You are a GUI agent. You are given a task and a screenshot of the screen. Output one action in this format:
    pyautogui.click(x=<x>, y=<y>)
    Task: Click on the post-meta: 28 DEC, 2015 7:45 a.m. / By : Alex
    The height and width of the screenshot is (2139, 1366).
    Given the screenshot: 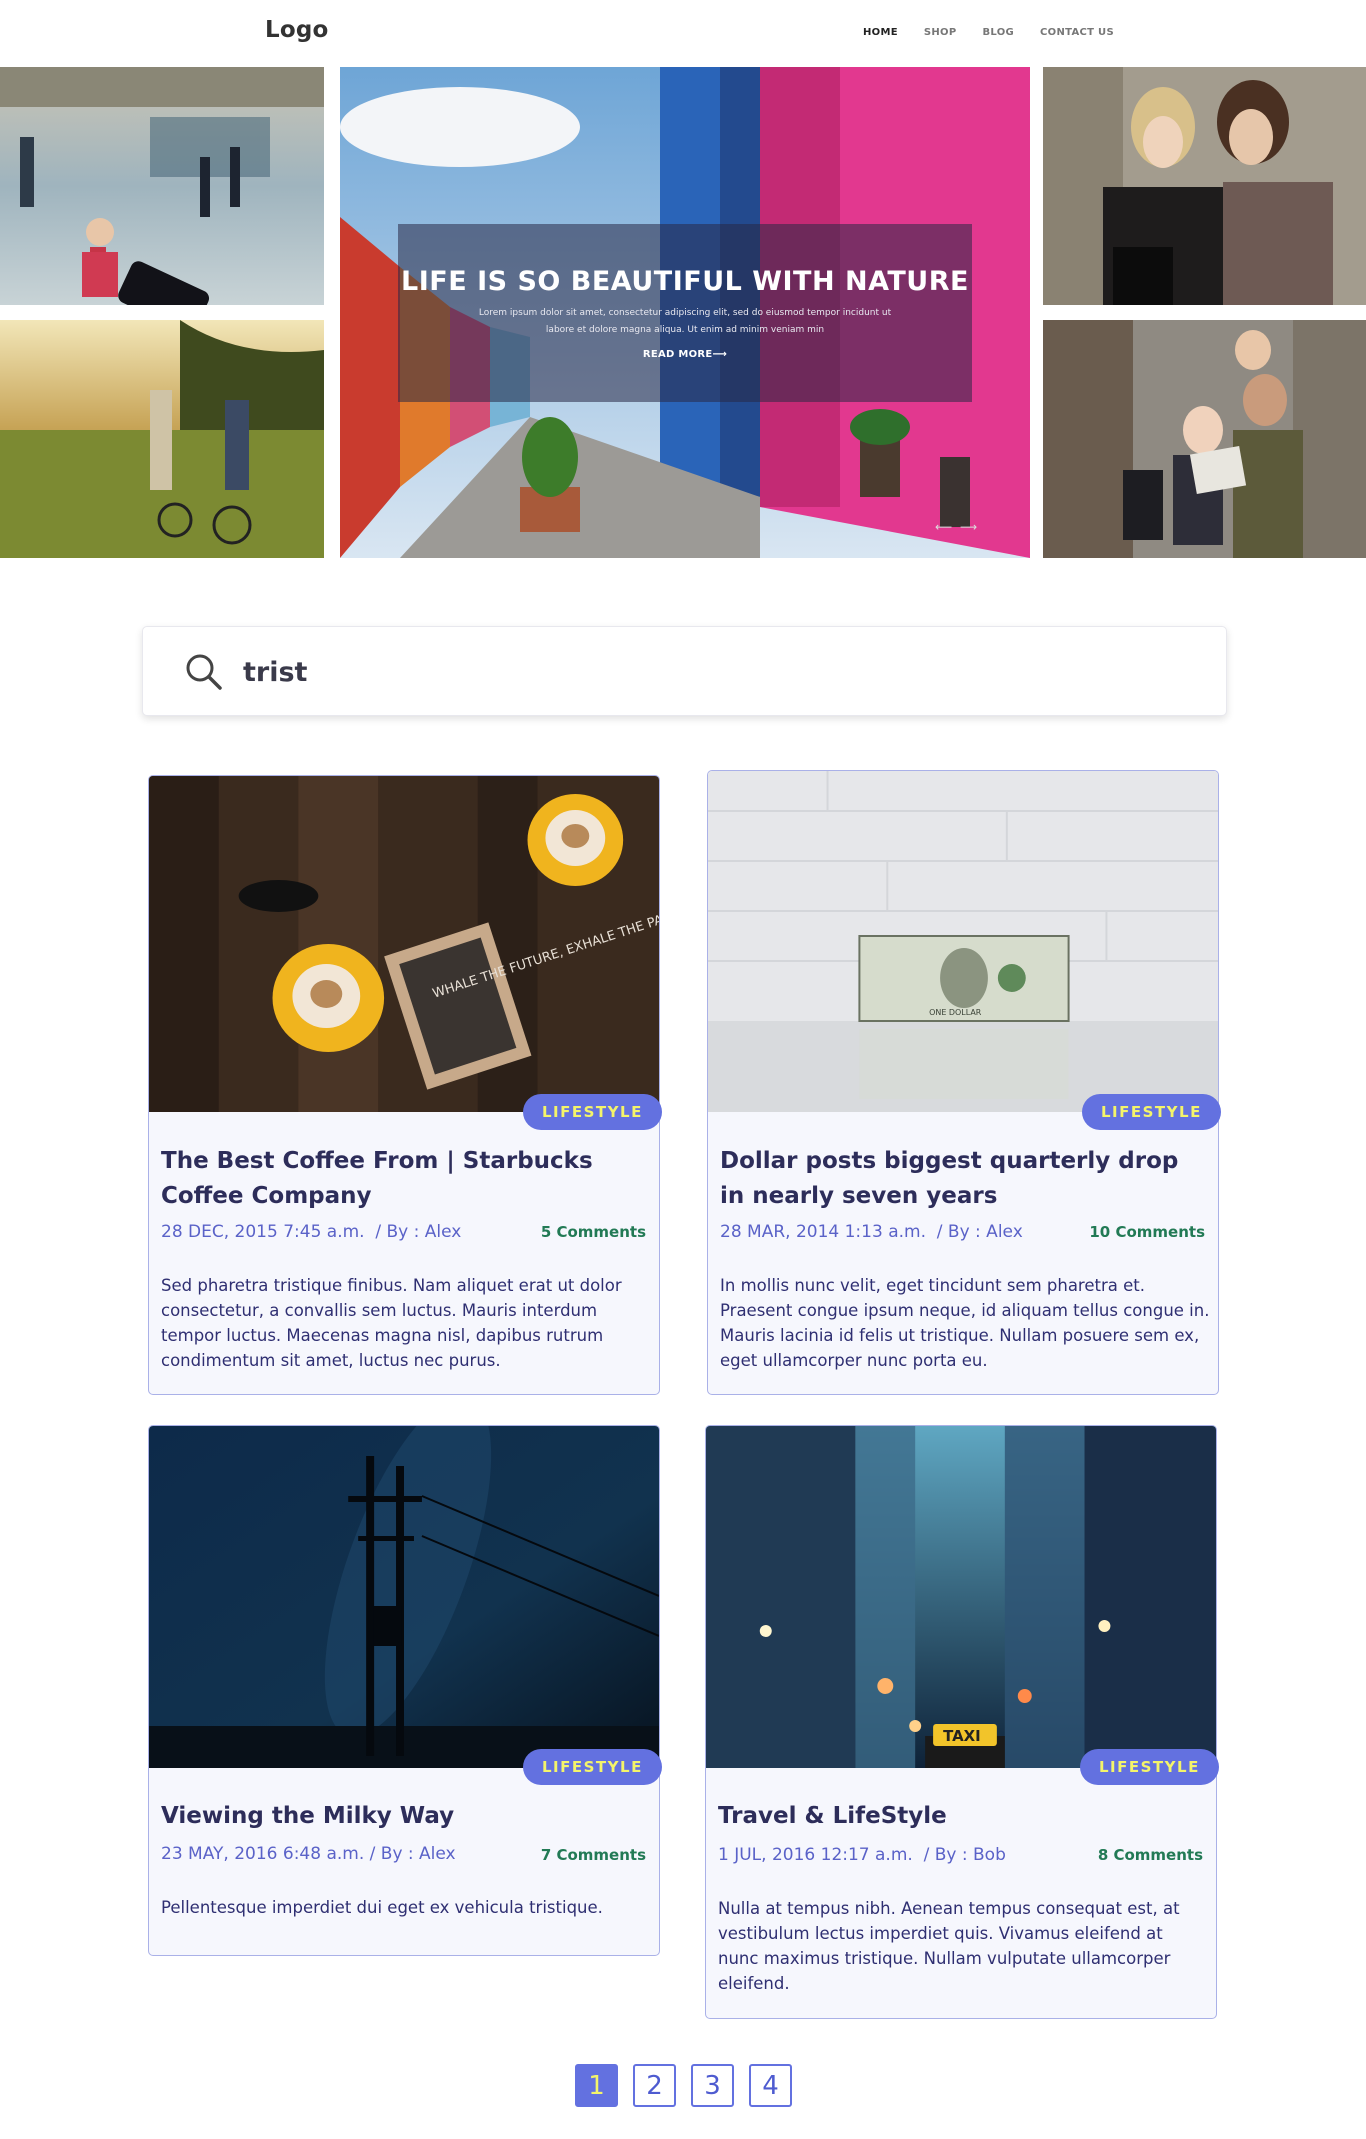 What is the action you would take?
    pyautogui.click(x=311, y=1232)
    